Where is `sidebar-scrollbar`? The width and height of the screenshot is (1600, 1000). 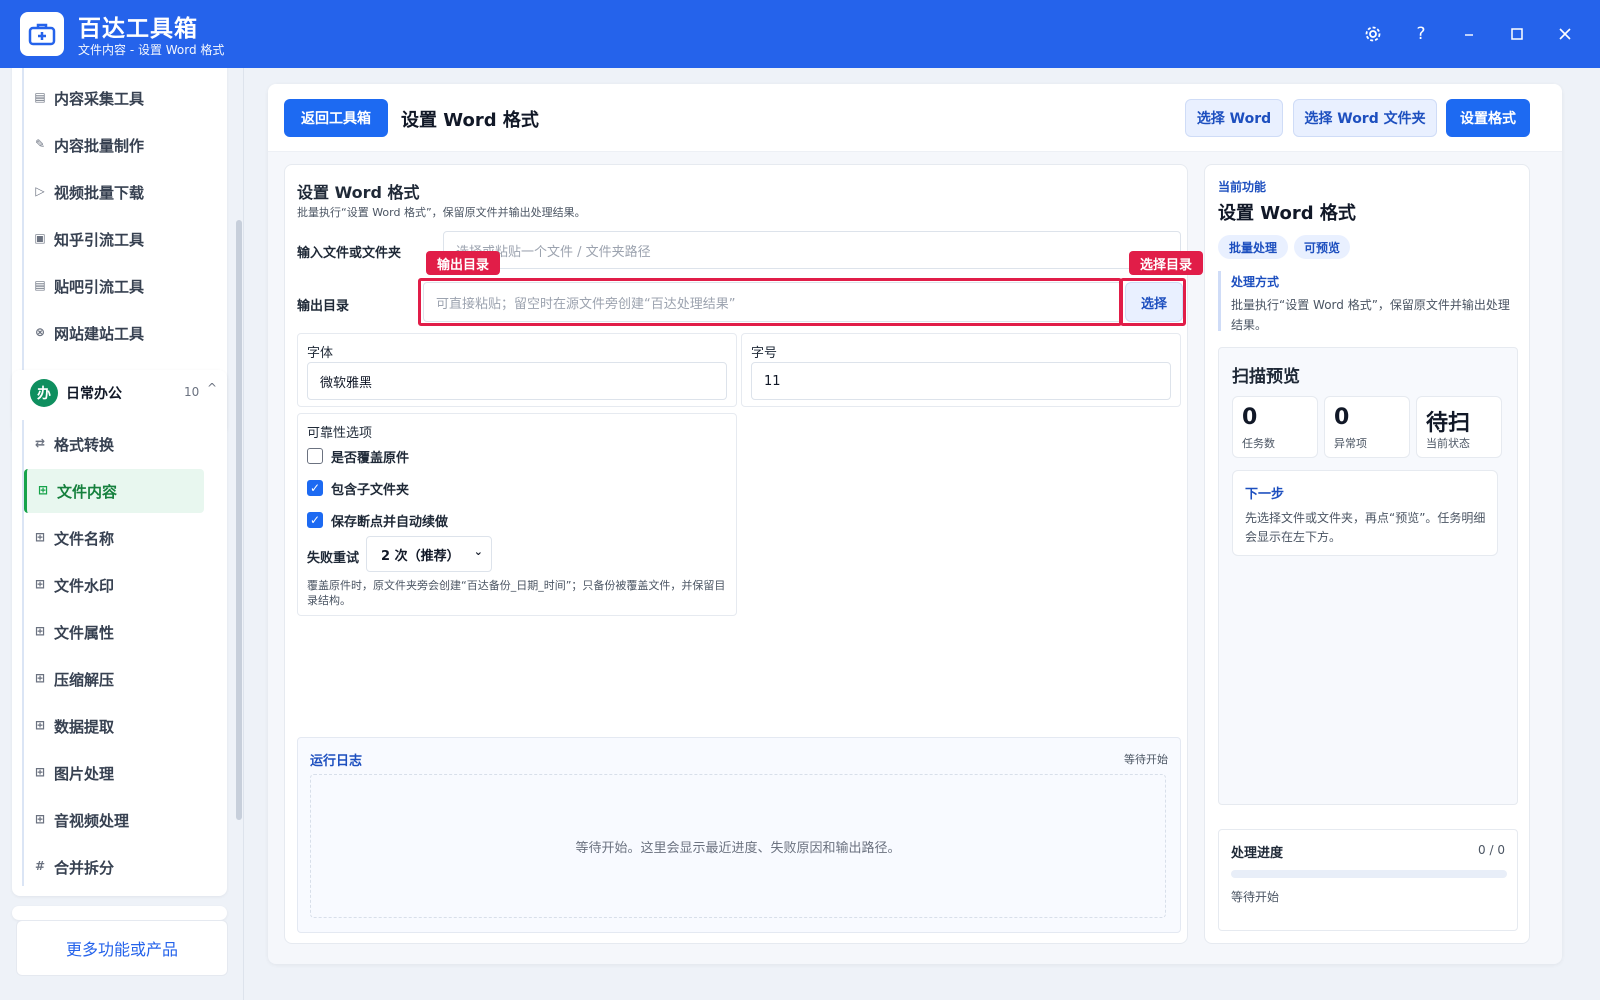
sidebar-scrollbar is located at coordinates (239, 520).